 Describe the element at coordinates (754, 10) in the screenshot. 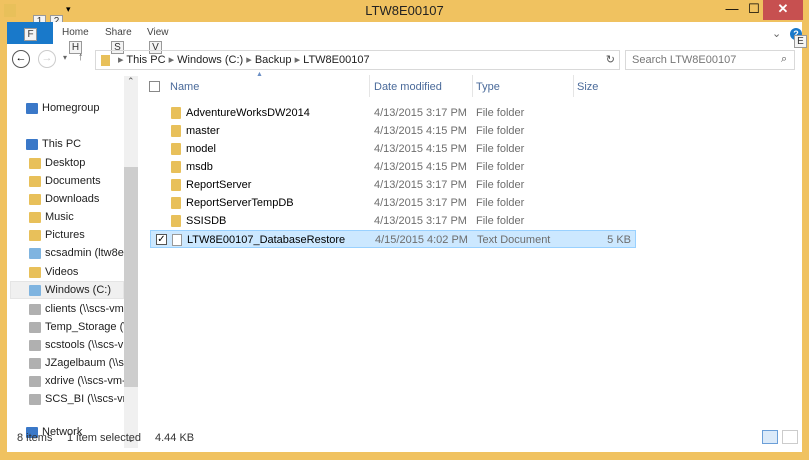

I see `maximize-button: ☐` at that location.